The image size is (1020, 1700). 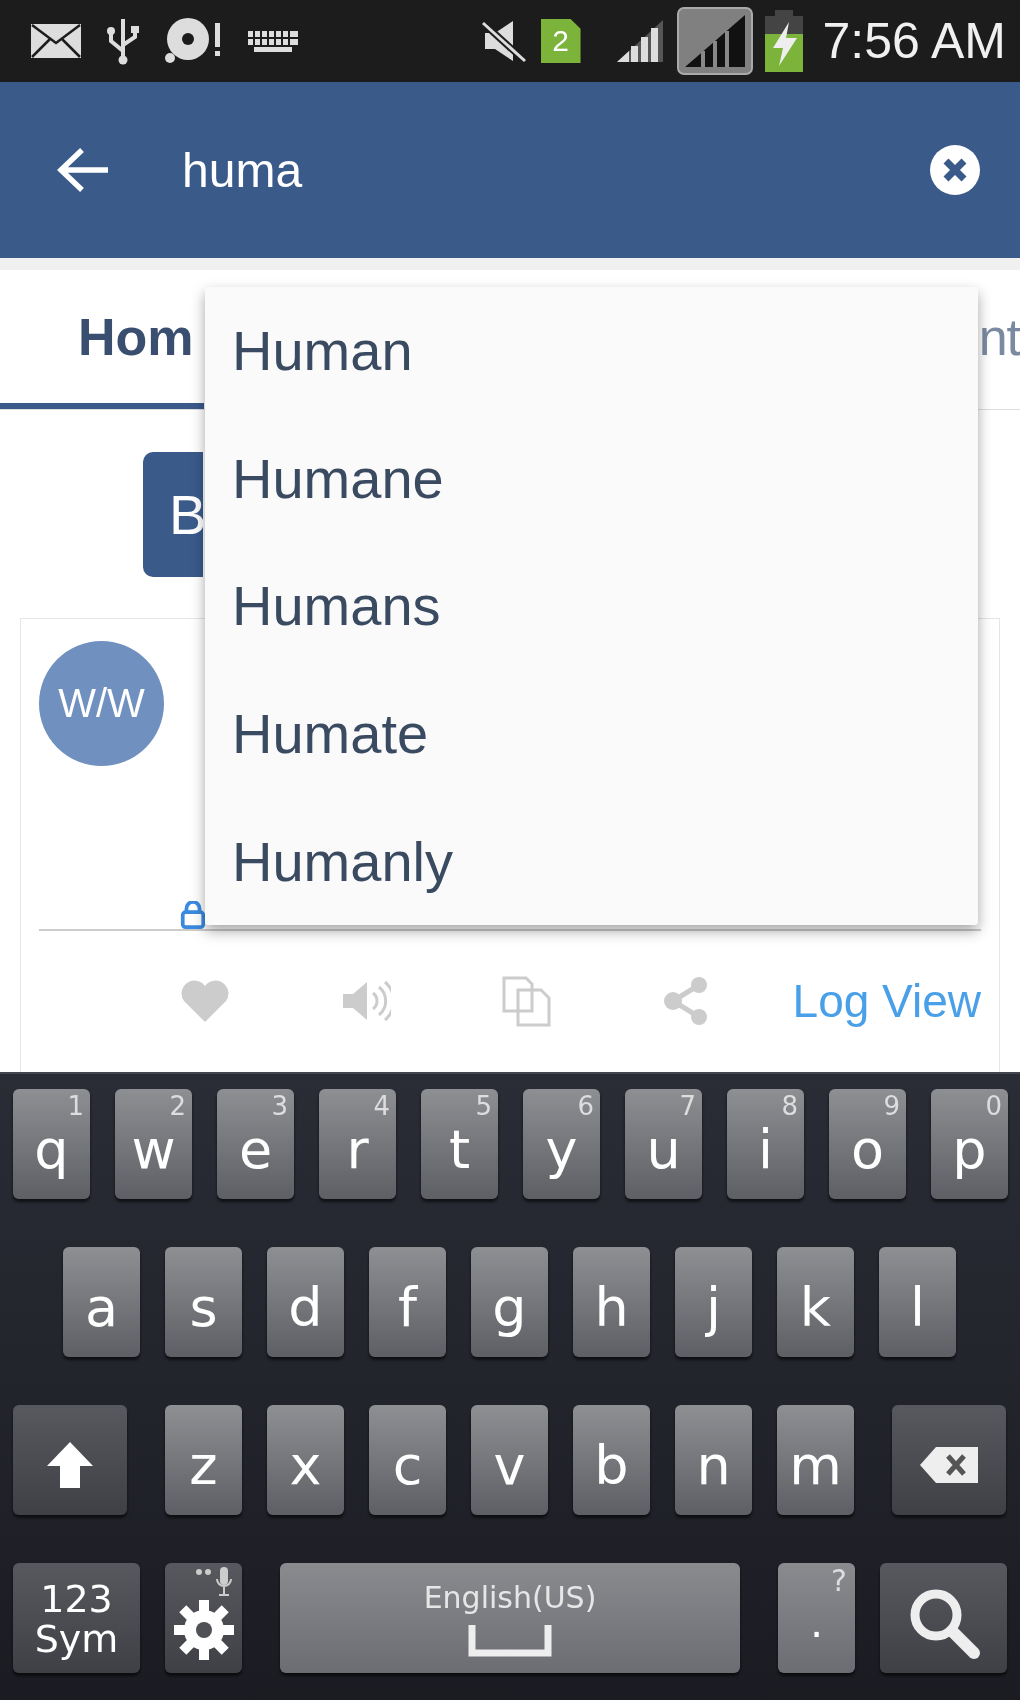 What do you see at coordinates (591, 733) in the screenshot?
I see `suggestion-item: Humate` at bounding box center [591, 733].